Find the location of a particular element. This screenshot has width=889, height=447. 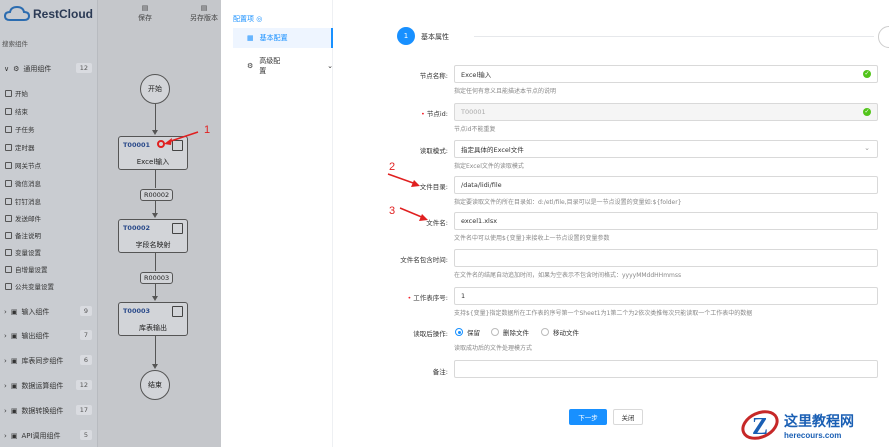

end-node: 结束 is located at coordinates (155, 385).